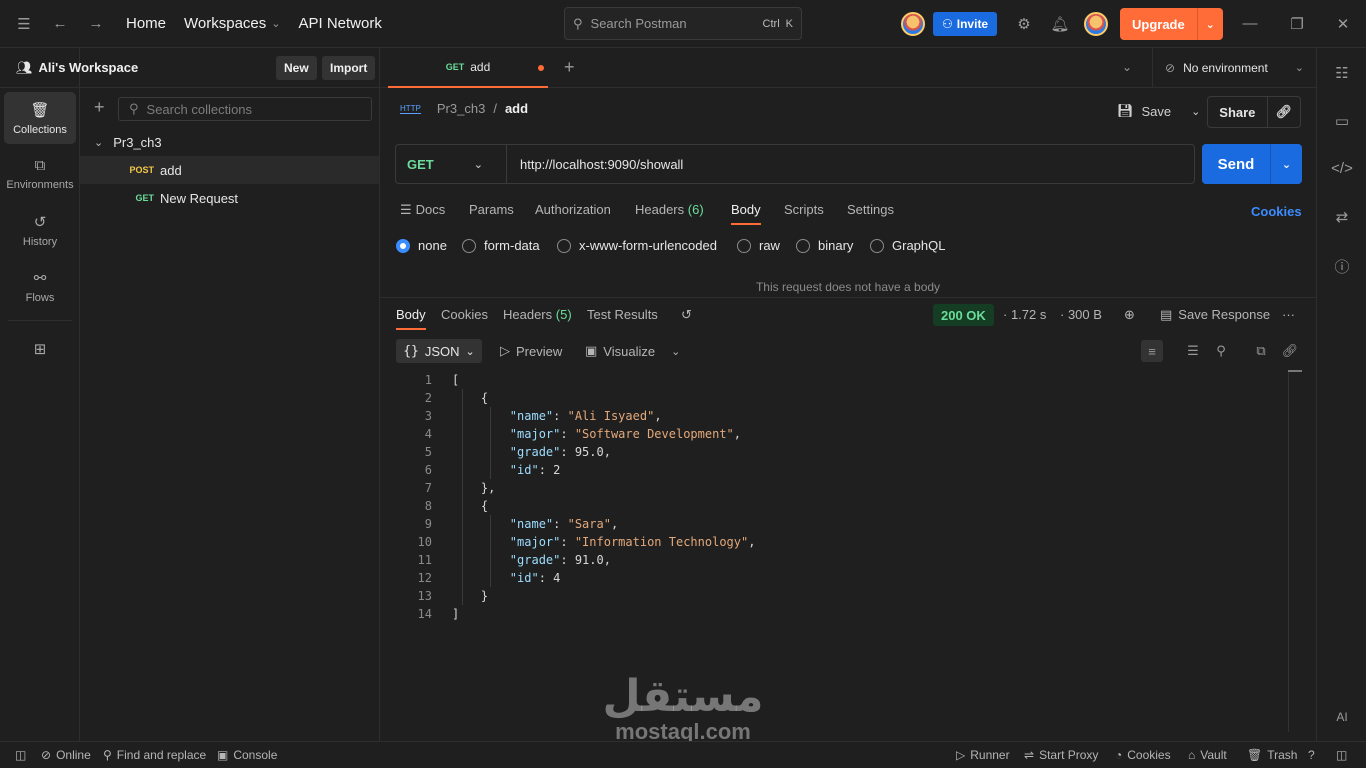 Image resolution: width=1366 pixels, height=768 pixels. I want to click on status-badge: 200 OK, so click(963, 315).